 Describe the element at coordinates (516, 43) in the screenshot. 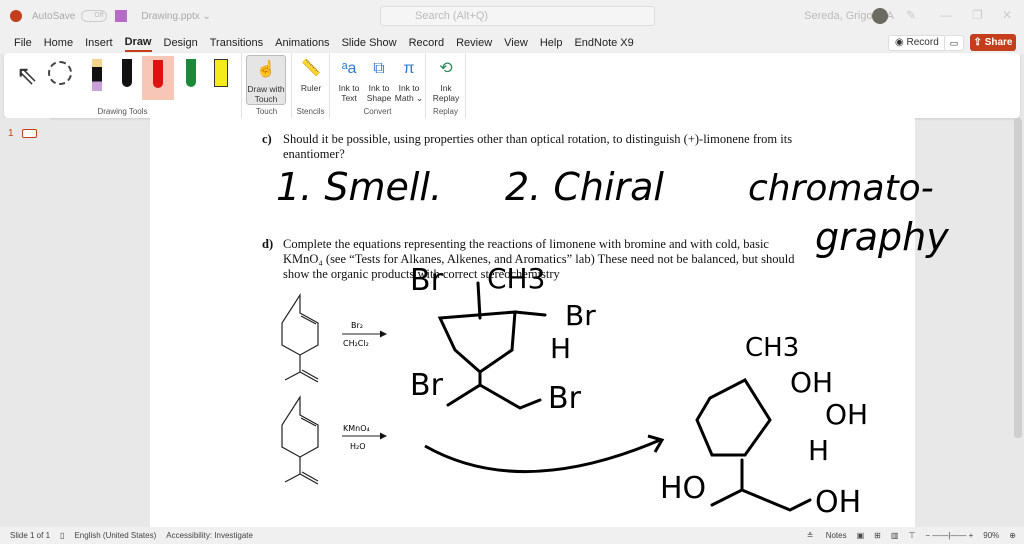

I see `tab-view: View` at that location.